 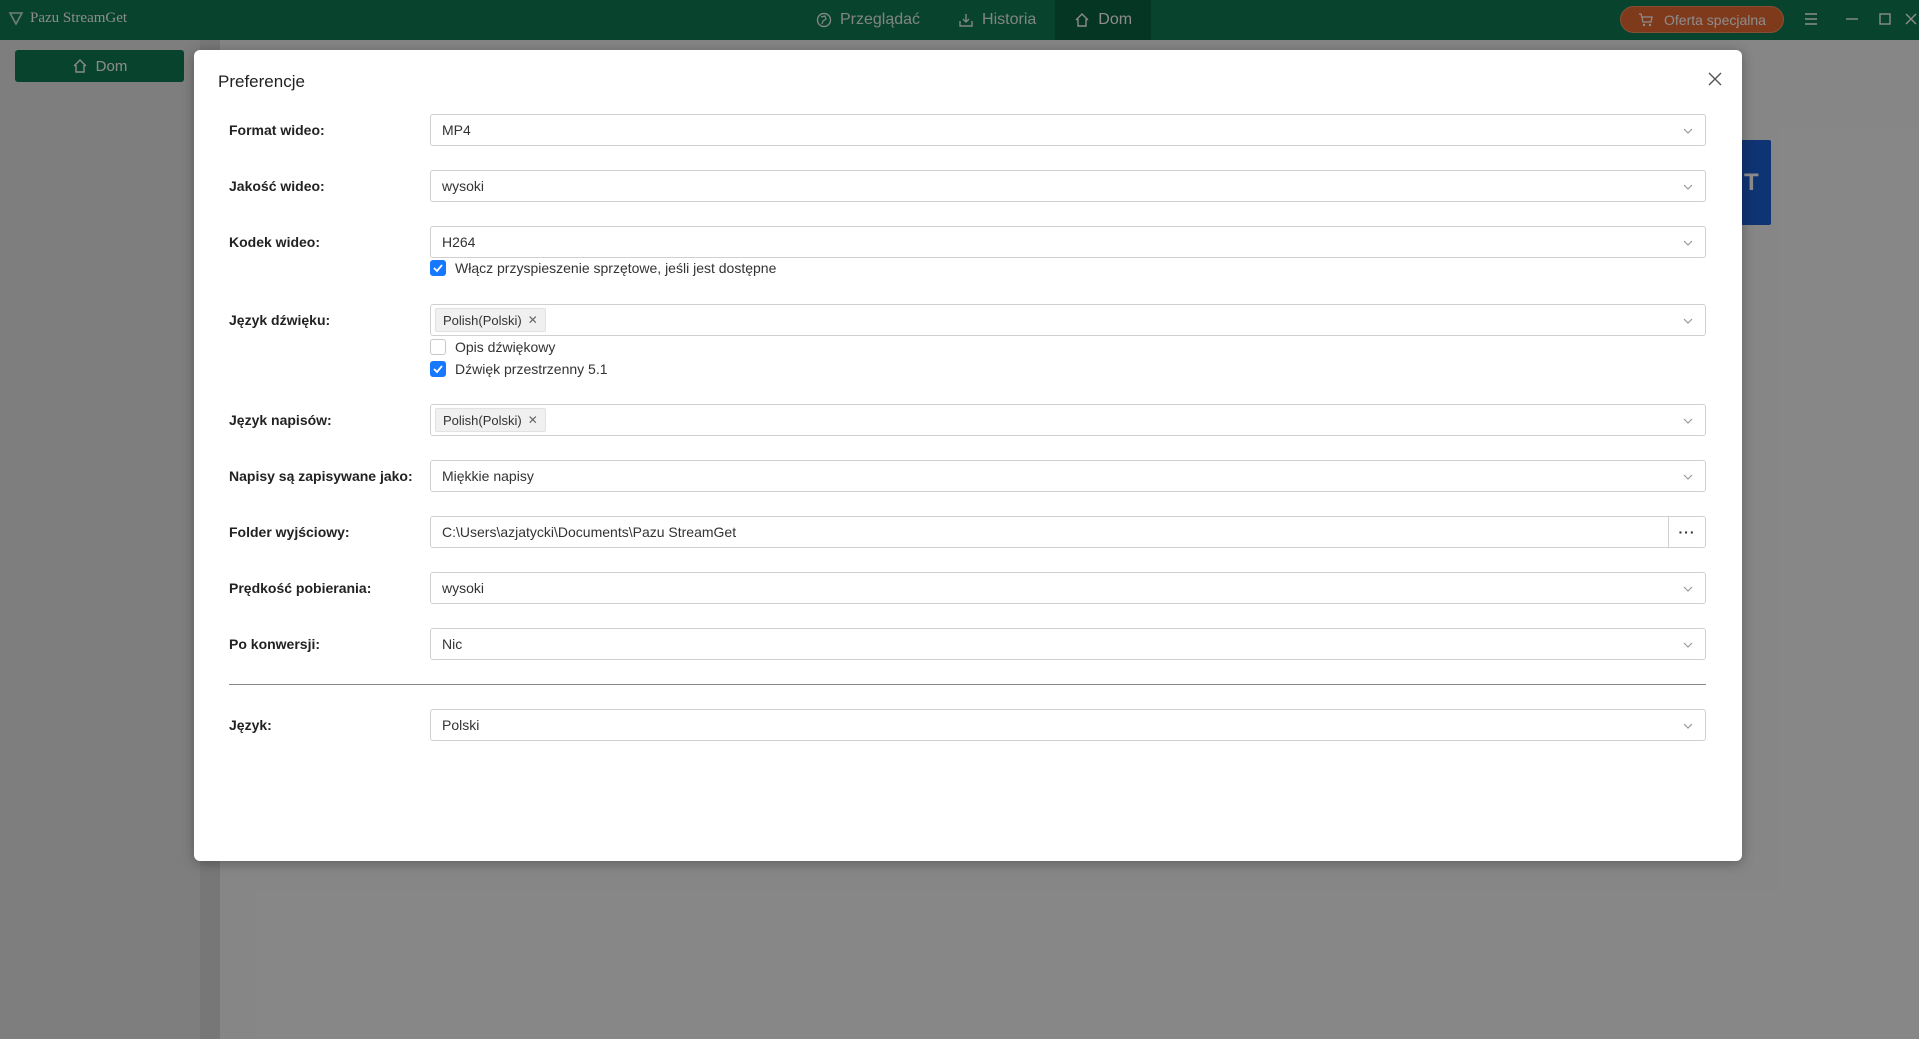 I want to click on after-conversion-select: Nic, so click(x=1068, y=644).